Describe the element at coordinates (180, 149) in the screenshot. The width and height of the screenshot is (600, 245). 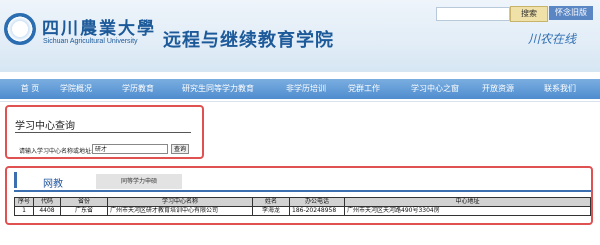
I see `query-button: 查询` at that location.